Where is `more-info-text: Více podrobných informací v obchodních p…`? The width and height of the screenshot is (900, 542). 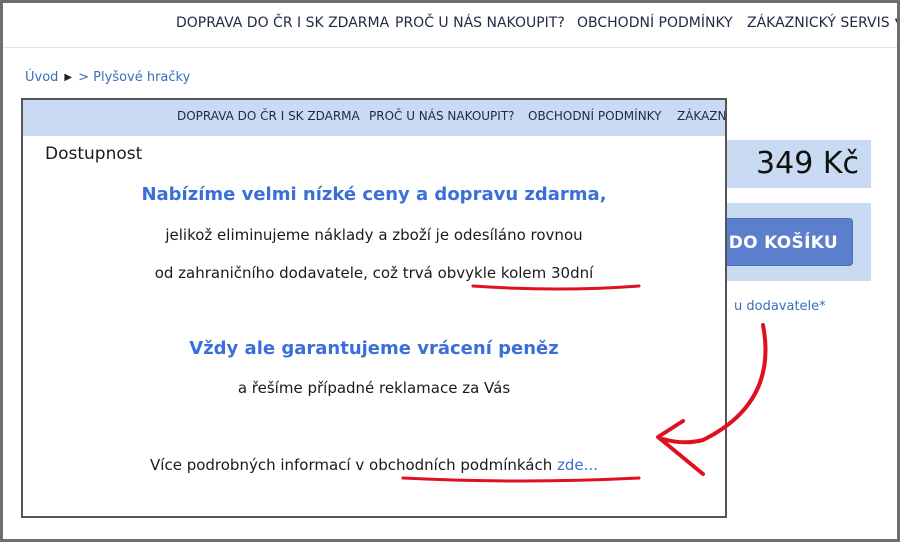 more-info-text: Více podrobných informací v obchodních p… is located at coordinates (351, 465).